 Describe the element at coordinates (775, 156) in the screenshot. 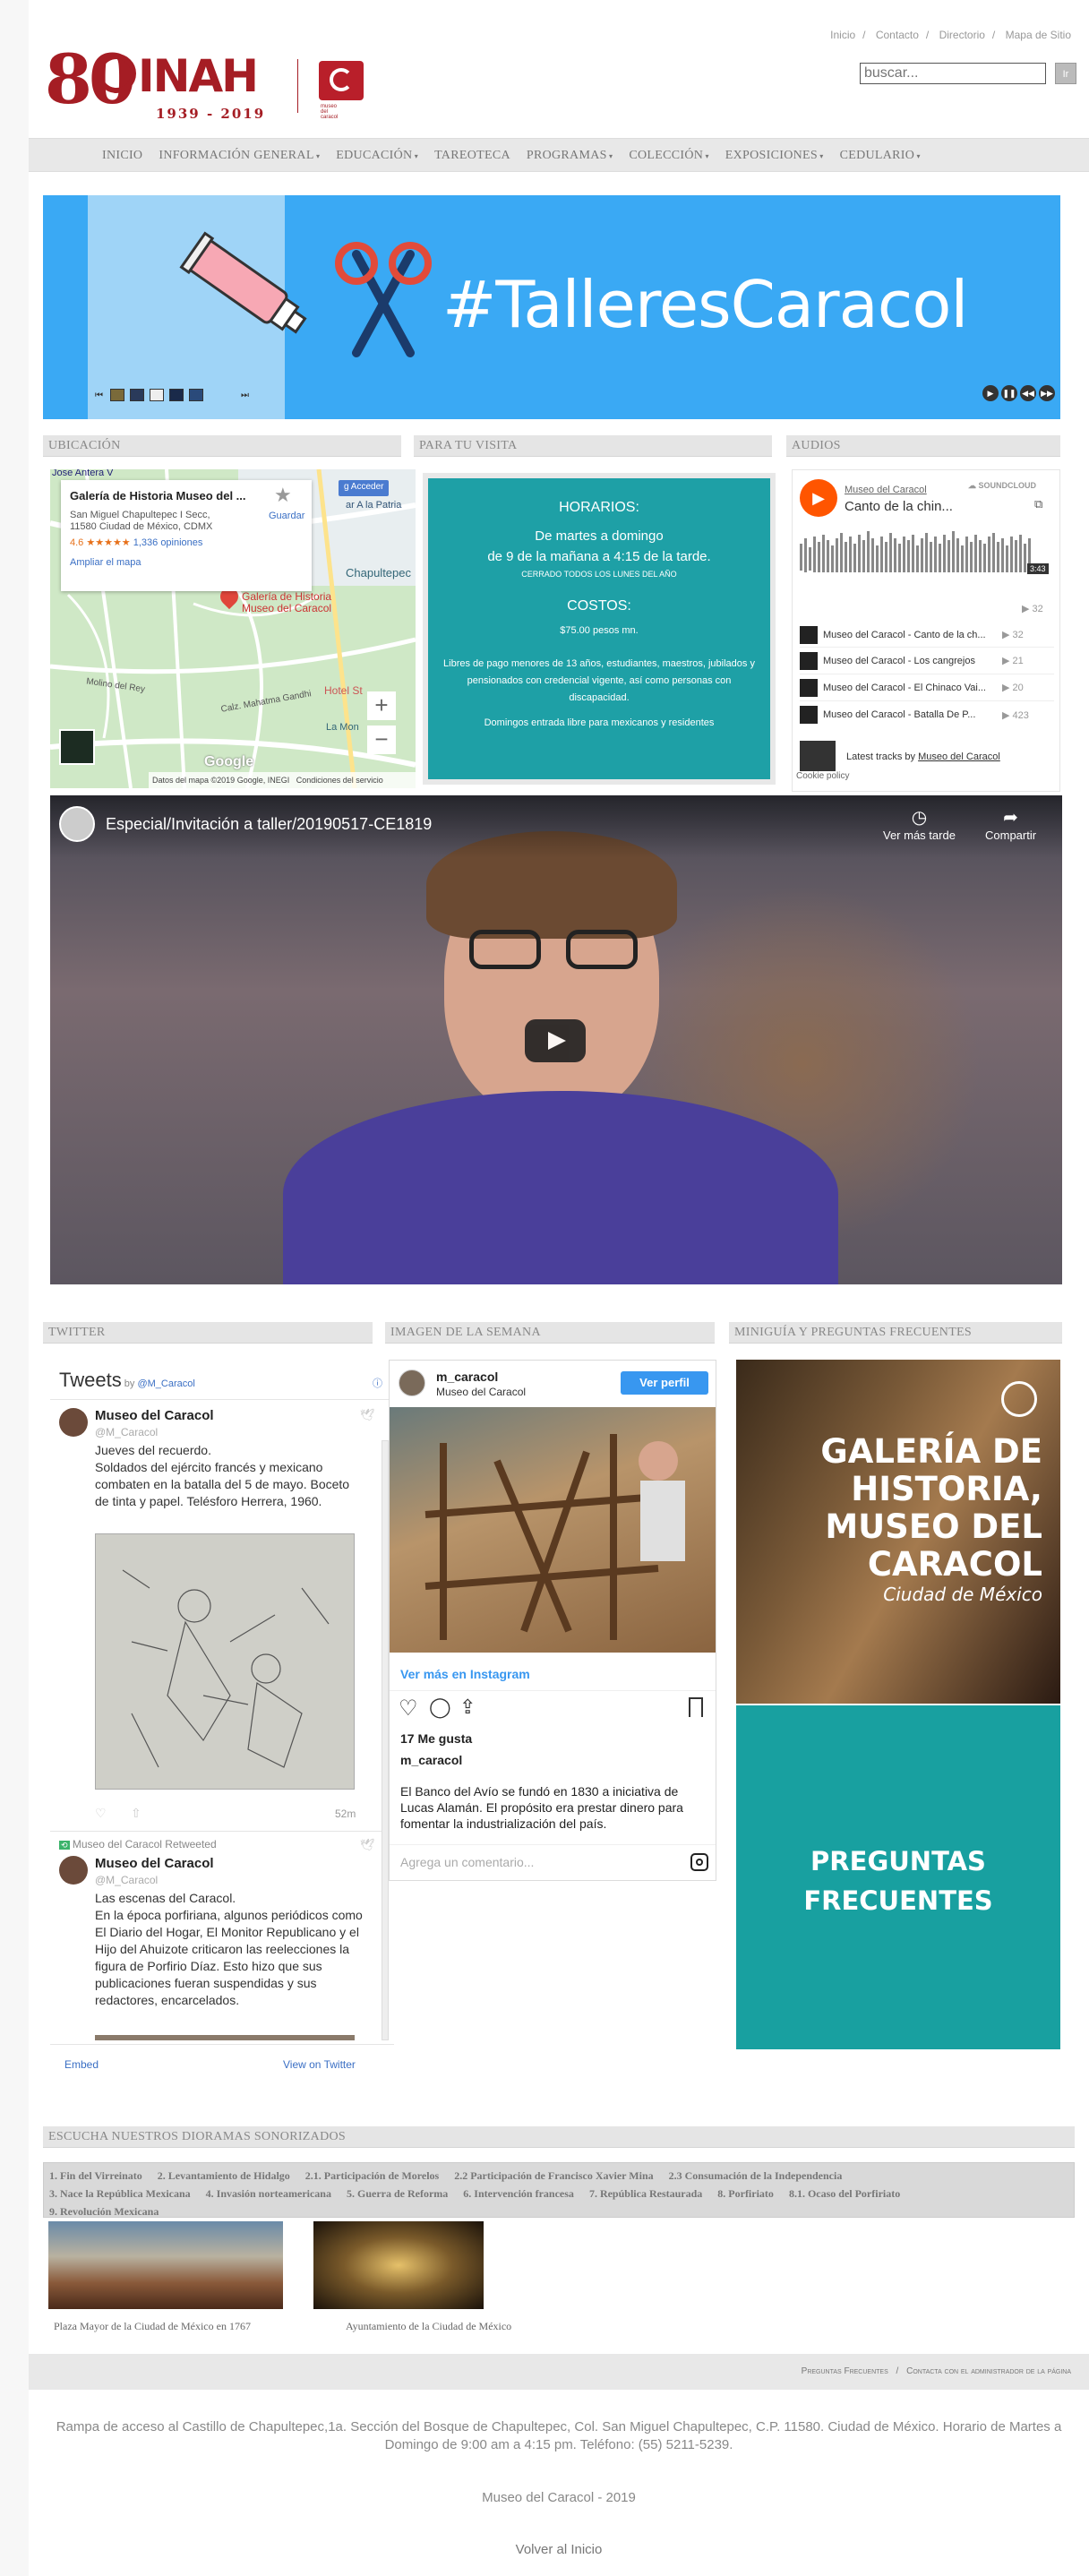

I see `nav-exposiciones: EXPOSICIONES ▾` at that location.